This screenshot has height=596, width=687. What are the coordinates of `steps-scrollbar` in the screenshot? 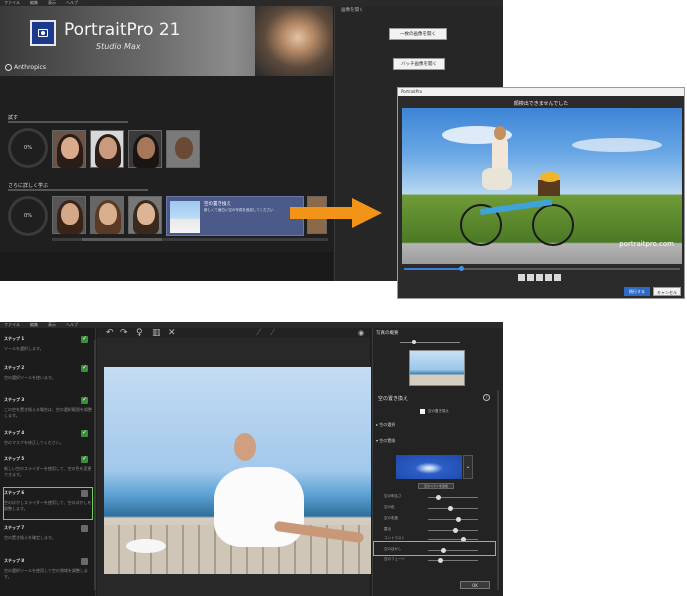 It's located at (95, 465).